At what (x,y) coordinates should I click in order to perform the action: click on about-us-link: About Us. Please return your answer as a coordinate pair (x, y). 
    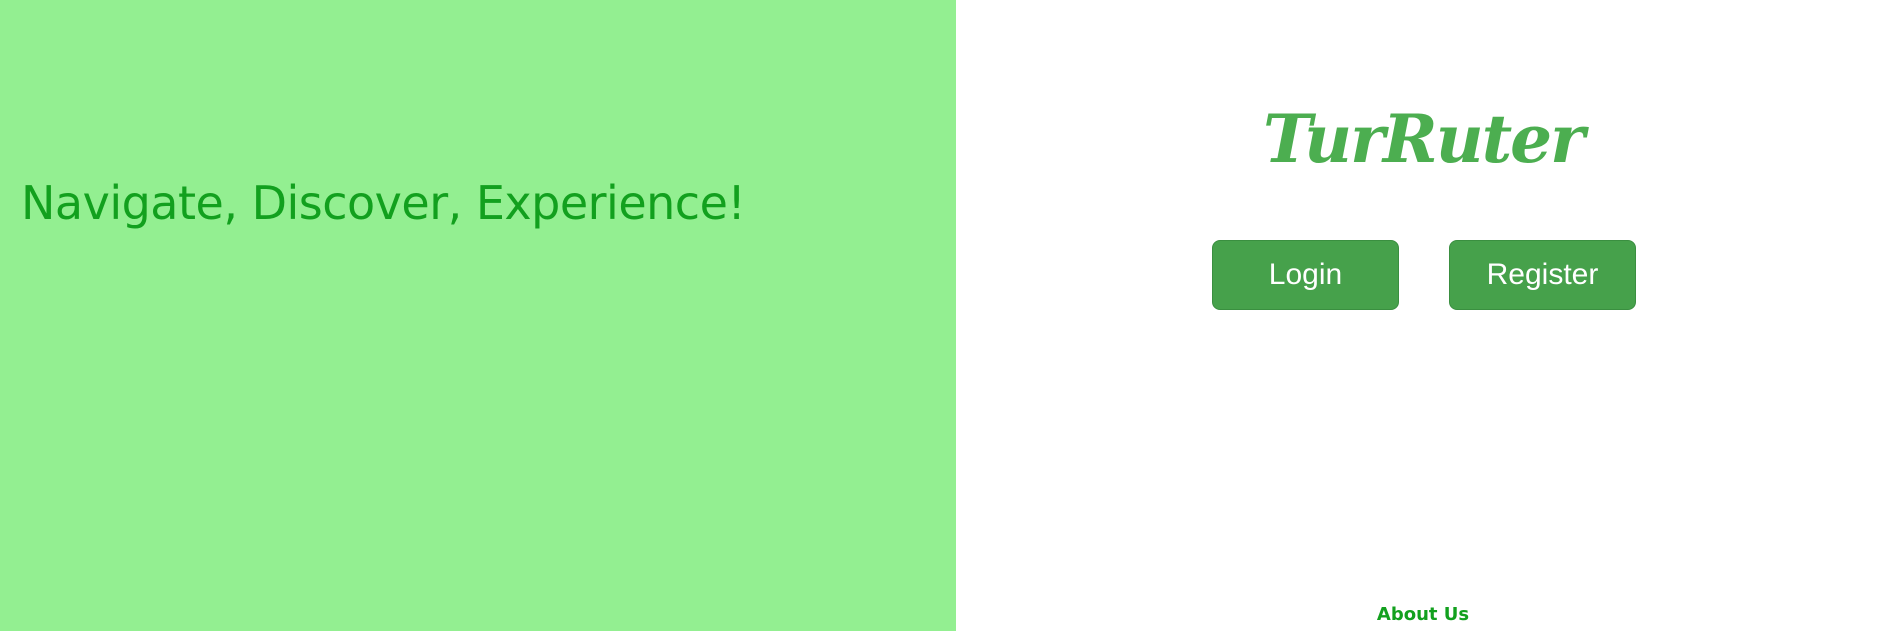
    Looking at the image, I should click on (1423, 614).